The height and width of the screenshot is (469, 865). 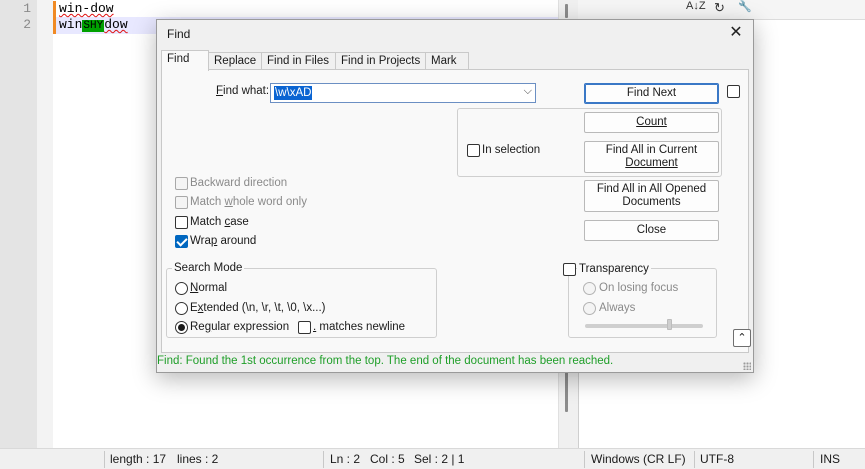 I want to click on side-panel-toolbar: A↓Z ↻ 🔧, so click(x=721, y=10).